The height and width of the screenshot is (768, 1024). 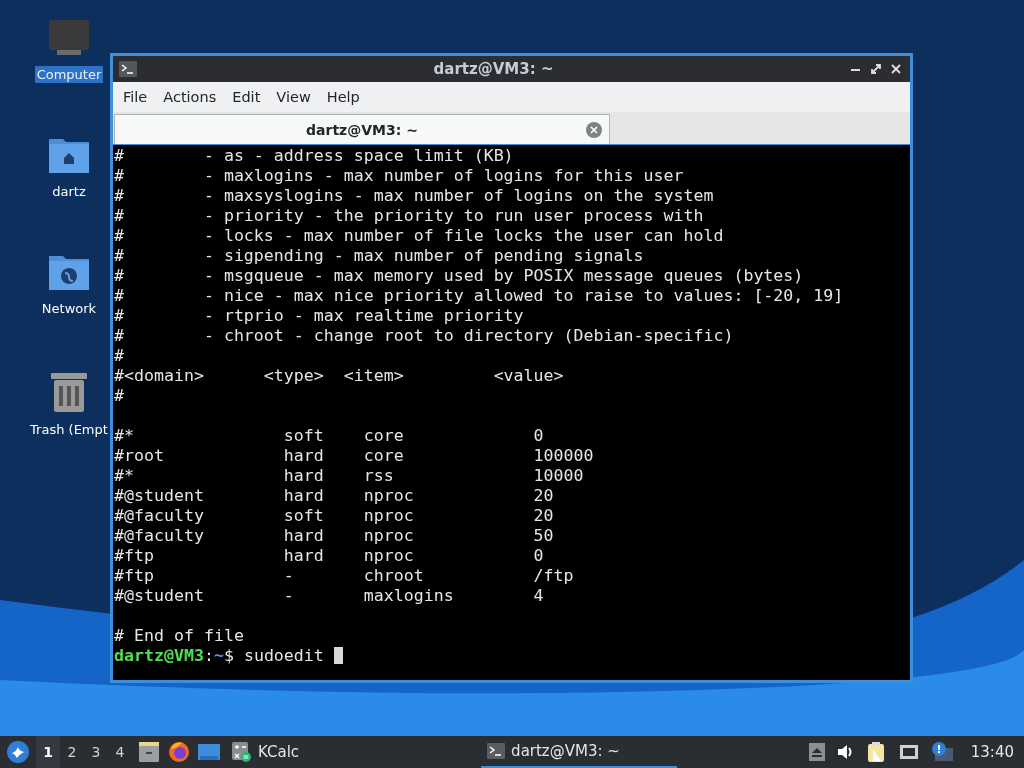 What do you see at coordinates (344, 576) in the screenshot?
I see `terminal-line: #ftp - chroot /ftp` at bounding box center [344, 576].